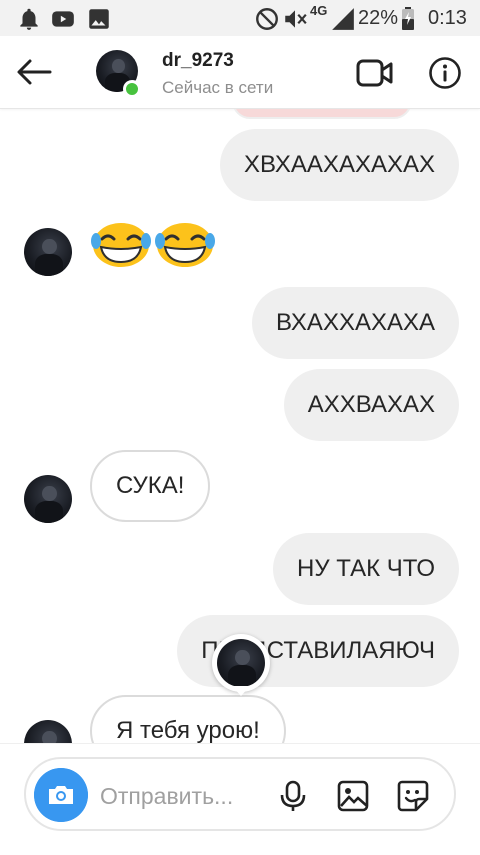 Image resolution: width=480 pixels, height=855 pixels. I want to click on message-out: НУ ТАК ЧТО, so click(365, 569).